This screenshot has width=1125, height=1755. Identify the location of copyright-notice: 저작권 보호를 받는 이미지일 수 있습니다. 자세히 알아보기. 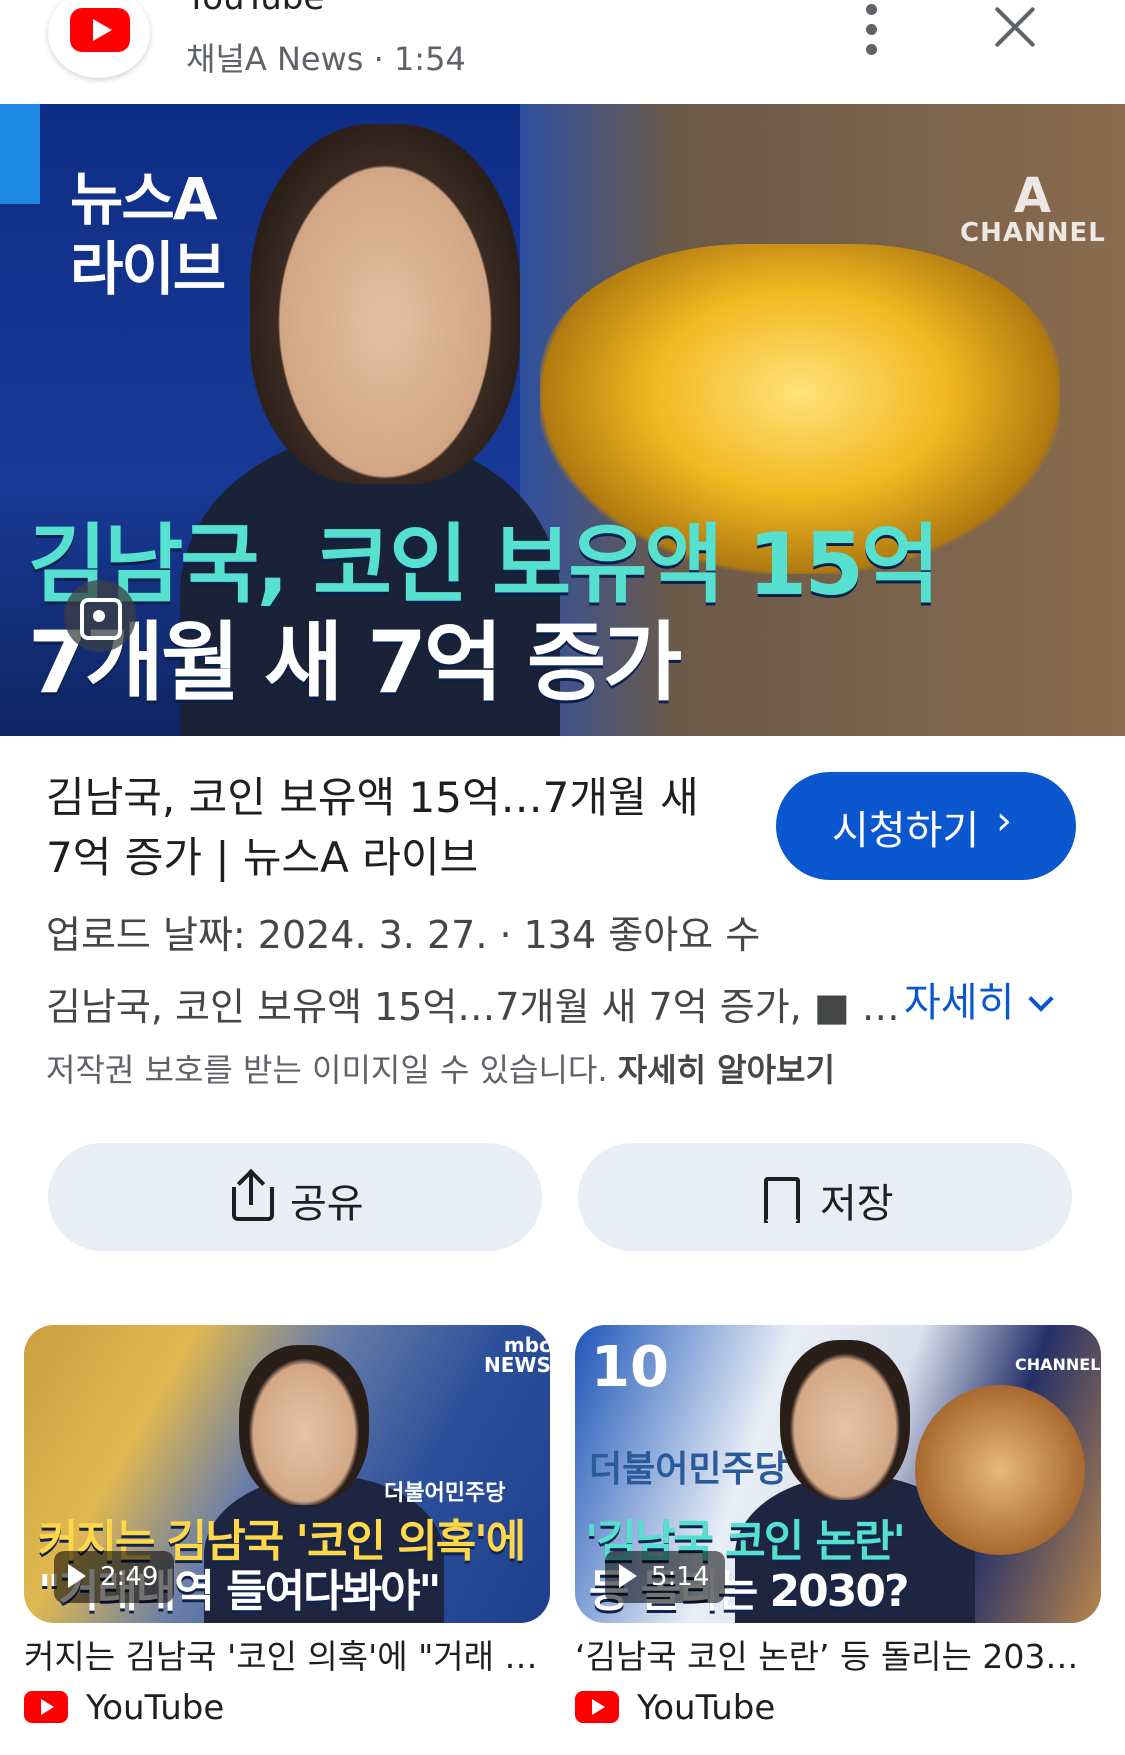
(440, 1068).